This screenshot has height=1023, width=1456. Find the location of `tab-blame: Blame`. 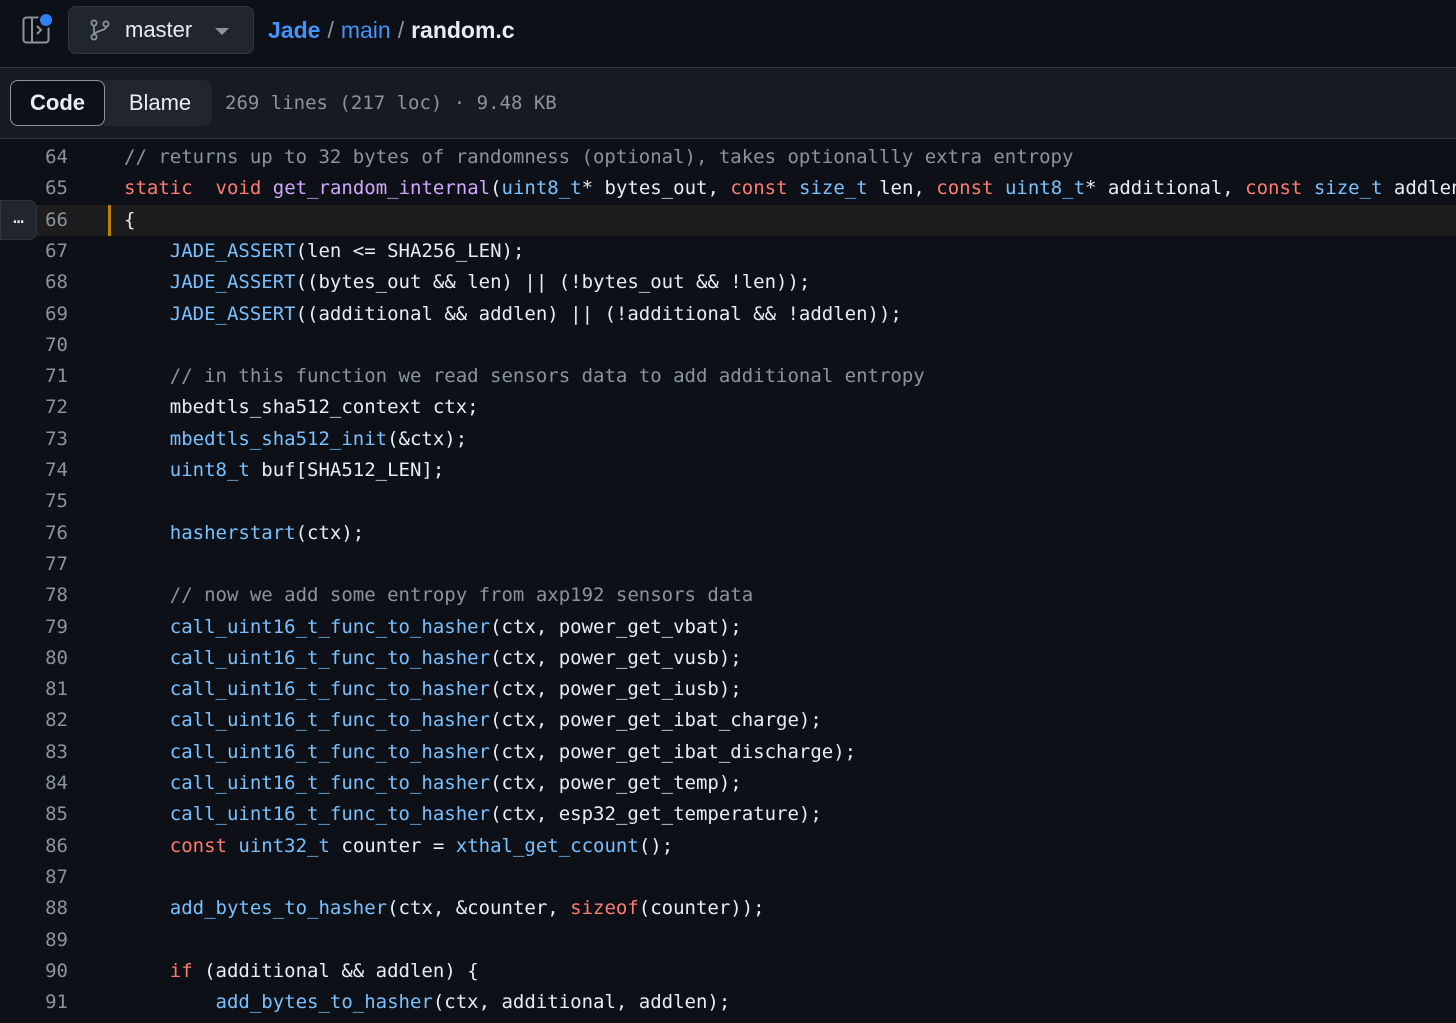

tab-blame: Blame is located at coordinates (160, 103).